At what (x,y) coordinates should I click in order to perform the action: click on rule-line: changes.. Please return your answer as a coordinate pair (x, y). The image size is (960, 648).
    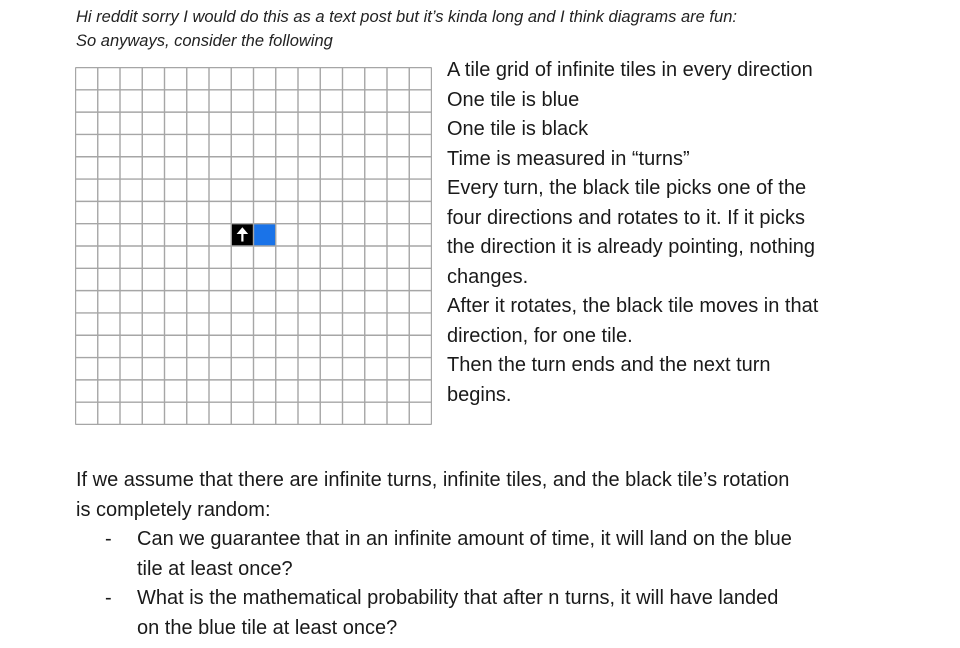
    Looking at the image, I should click on (488, 276).